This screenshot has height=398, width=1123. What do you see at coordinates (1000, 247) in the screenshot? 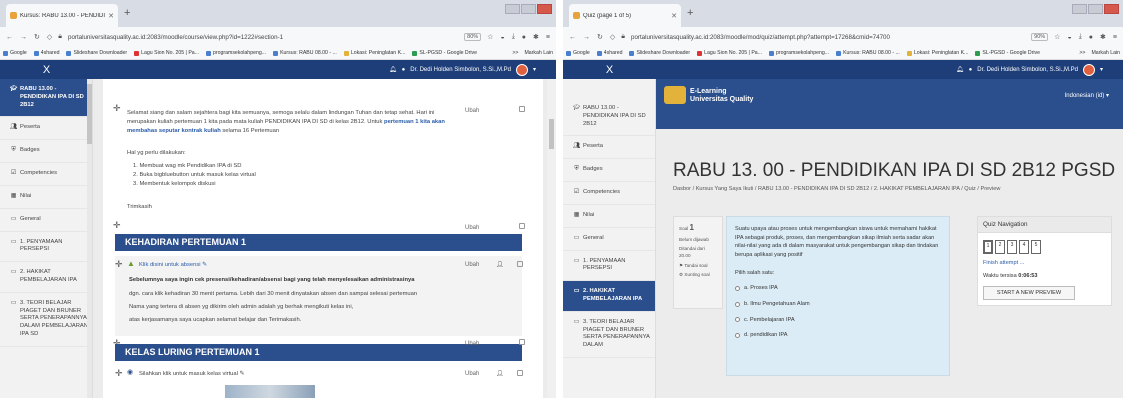
I see `quiz-page-button: 2` at bounding box center [1000, 247].